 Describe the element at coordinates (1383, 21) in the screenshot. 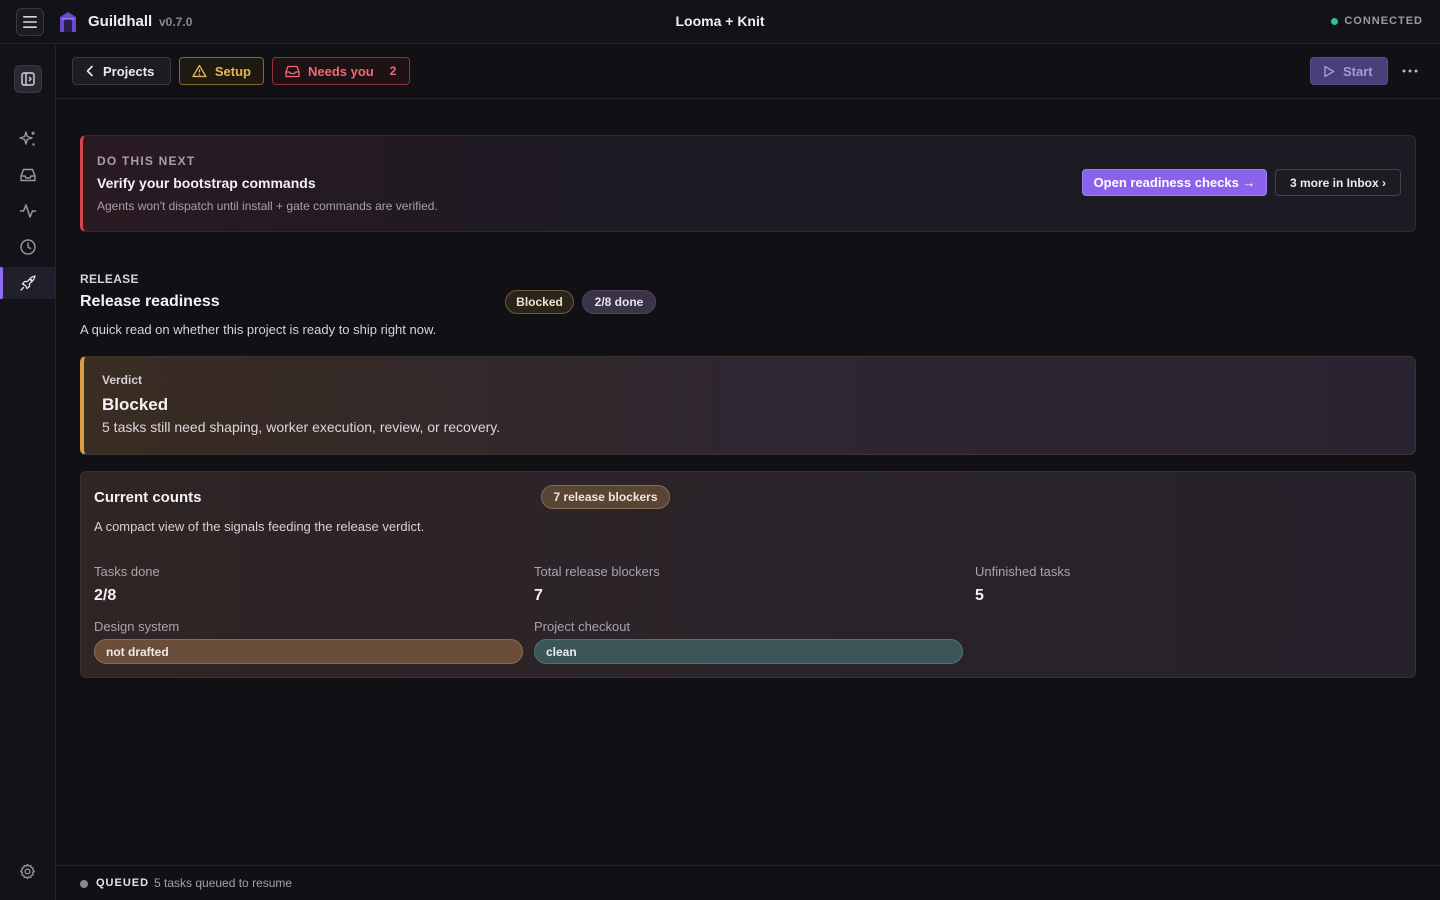

I see `connection-status-label: CONNECTED` at that location.